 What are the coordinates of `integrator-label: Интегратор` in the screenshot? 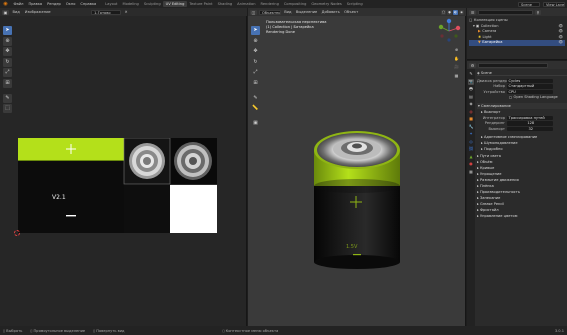 It's located at (493, 117).